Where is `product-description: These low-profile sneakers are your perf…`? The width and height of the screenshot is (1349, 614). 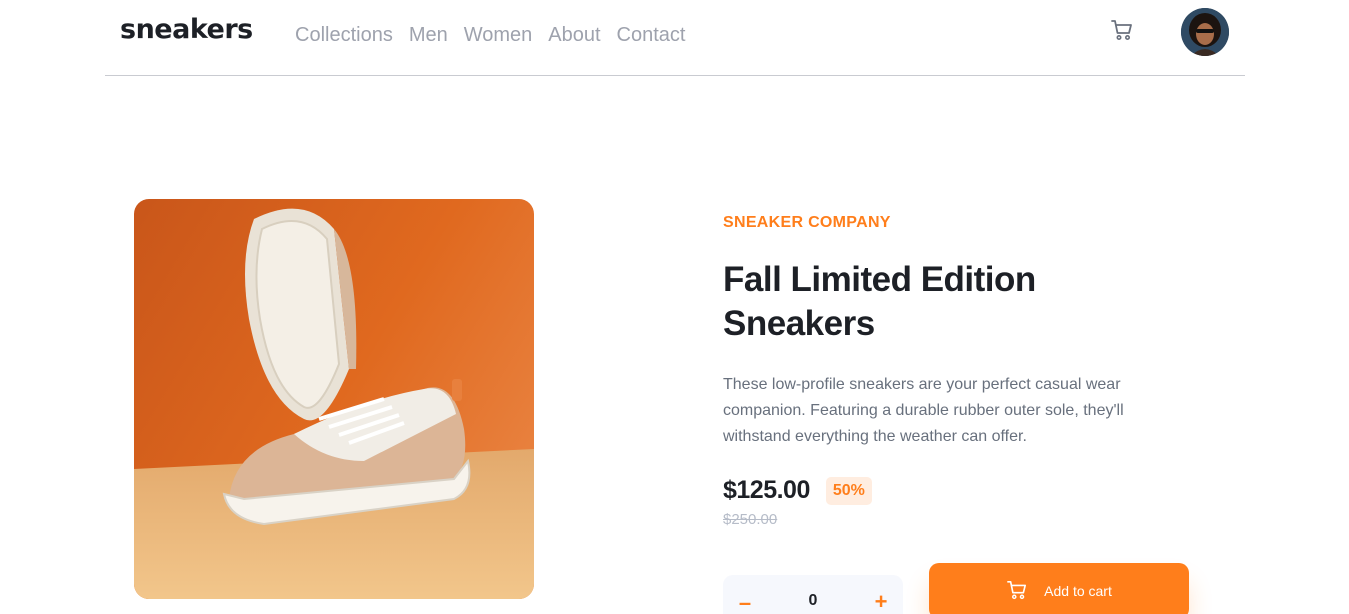
product-description: These low-profile sneakers are your perf… is located at coordinates (923, 410).